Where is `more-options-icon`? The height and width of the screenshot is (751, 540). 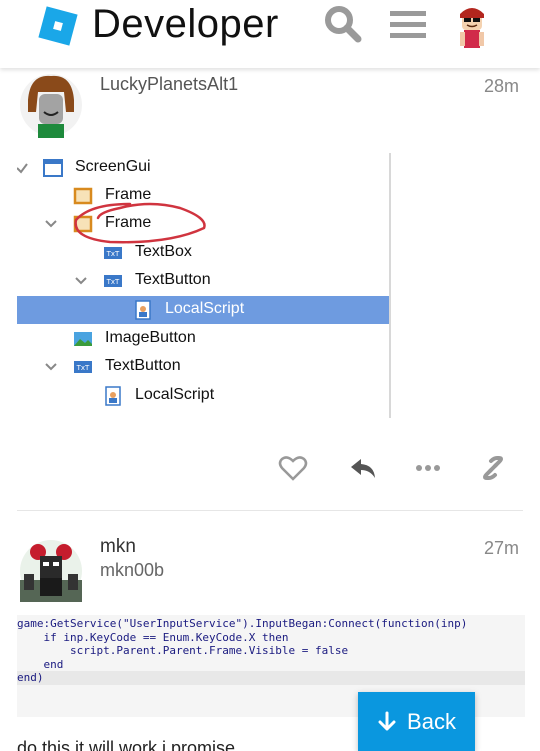 more-options-icon is located at coordinates (428, 468).